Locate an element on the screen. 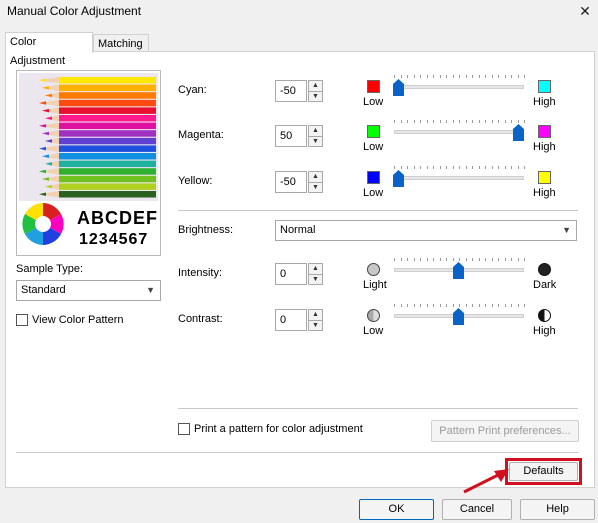 The height and width of the screenshot is (523, 598). magenta-ticks is located at coordinates (459, 122).